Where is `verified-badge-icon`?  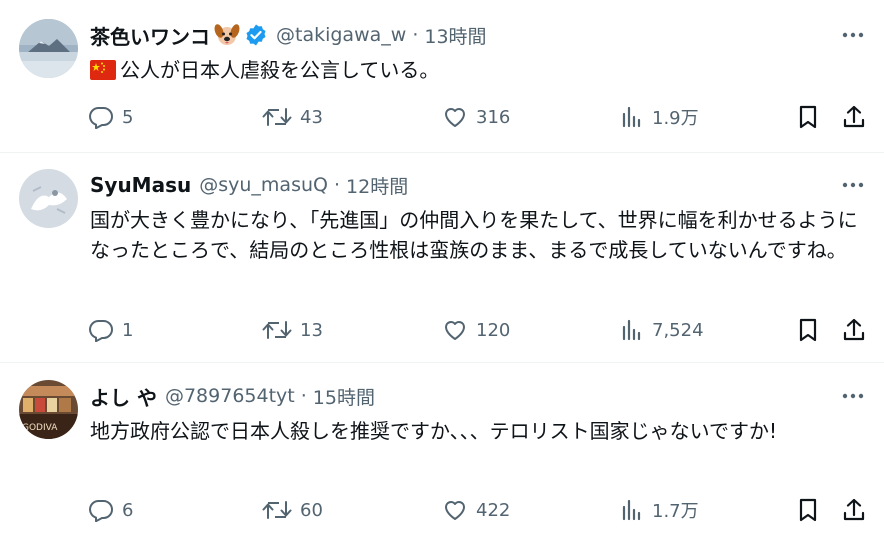 verified-badge-icon is located at coordinates (256, 35).